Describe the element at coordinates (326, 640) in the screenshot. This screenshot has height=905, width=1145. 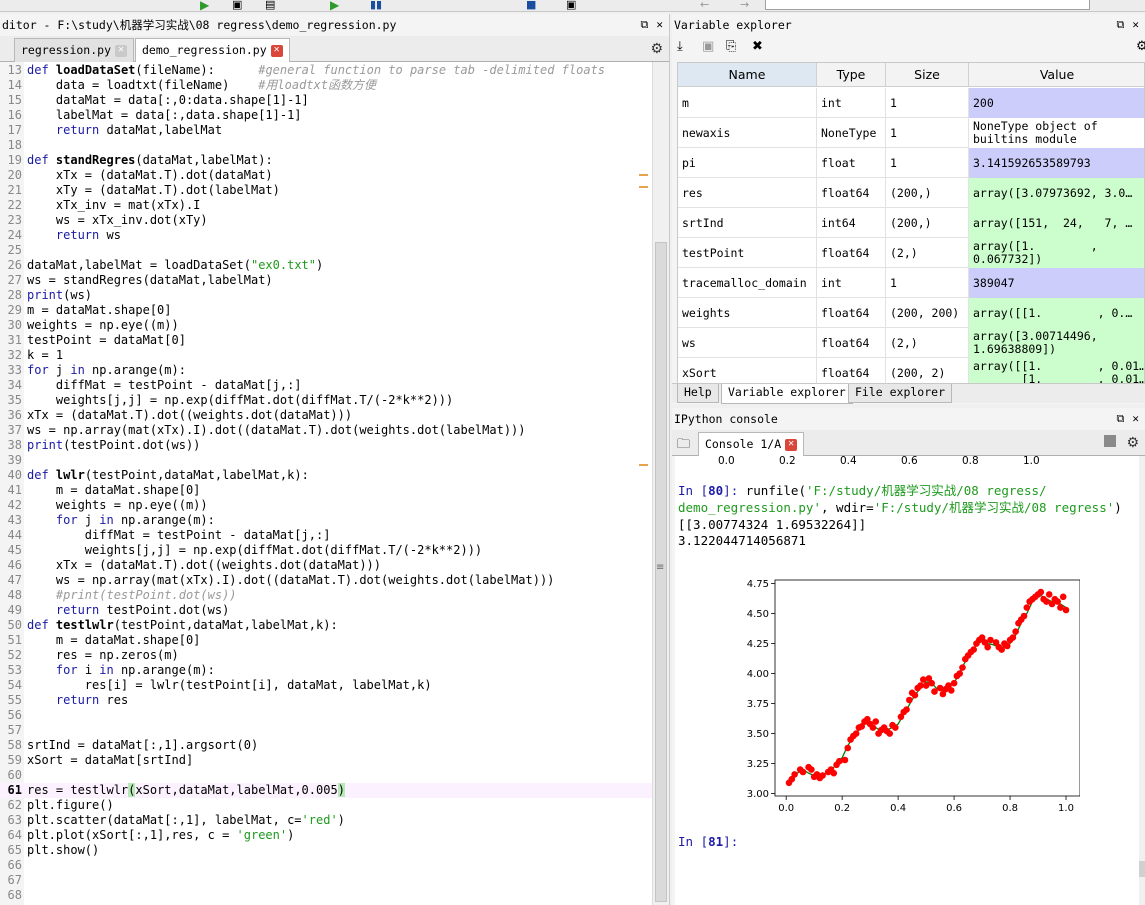
I see `code-line: 51 m = dataMat.shape[0]` at that location.